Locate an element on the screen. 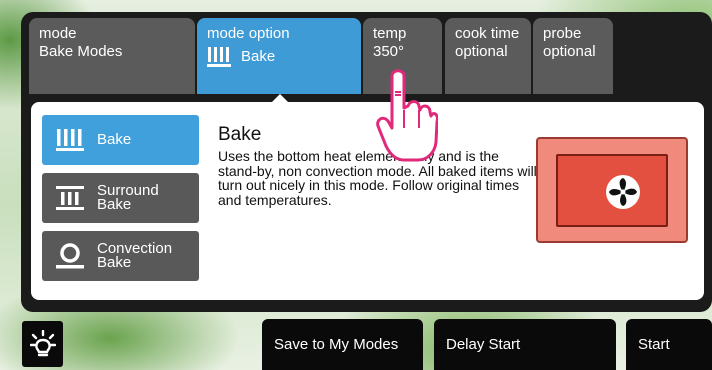 The width and height of the screenshot is (712, 370). tab-probe: probe optional is located at coordinates (573, 56).